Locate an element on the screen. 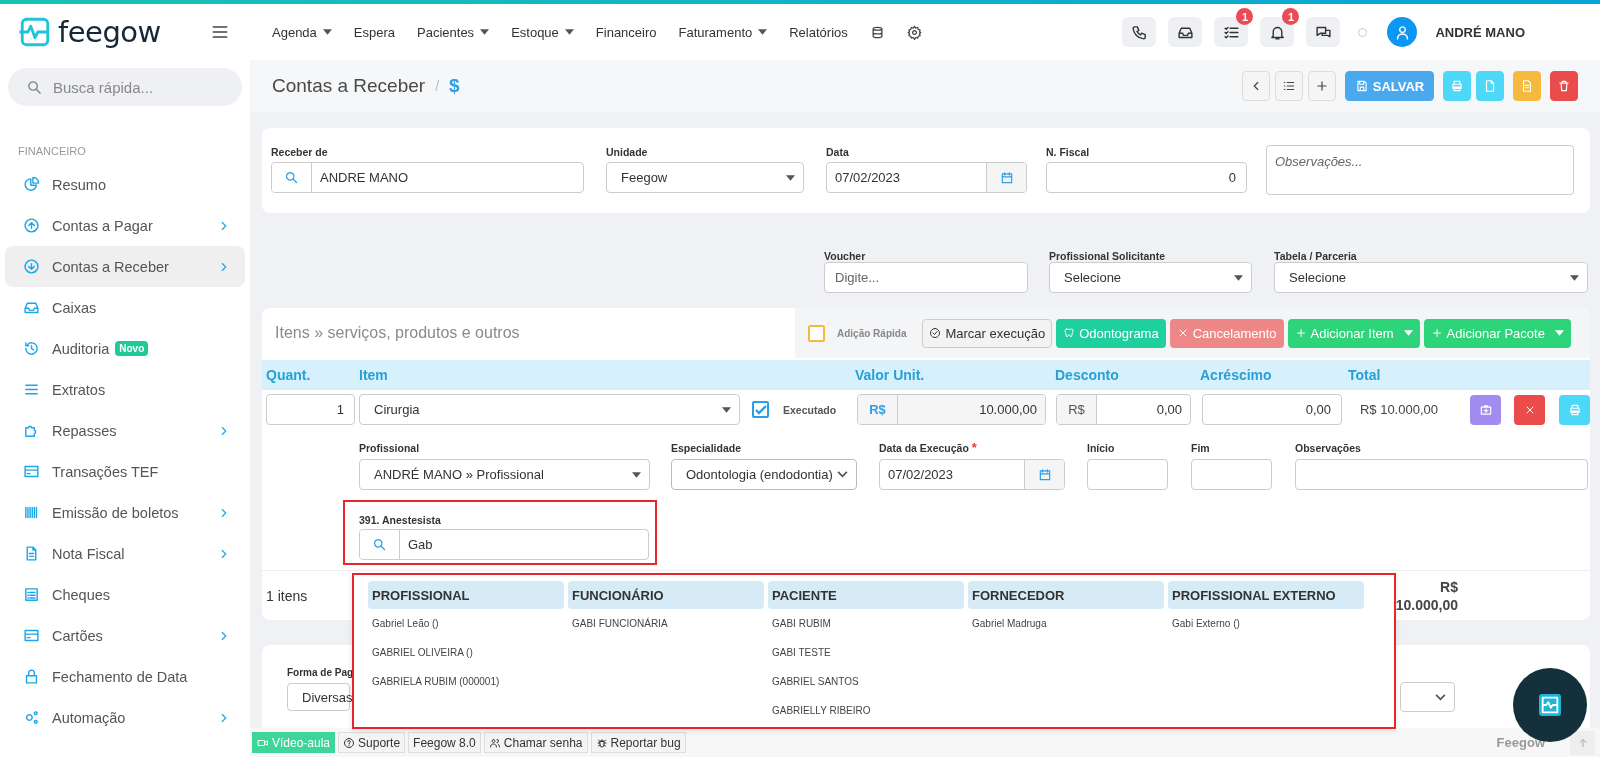 This screenshot has height=757, width=1600. add-button is located at coordinates (1322, 86).